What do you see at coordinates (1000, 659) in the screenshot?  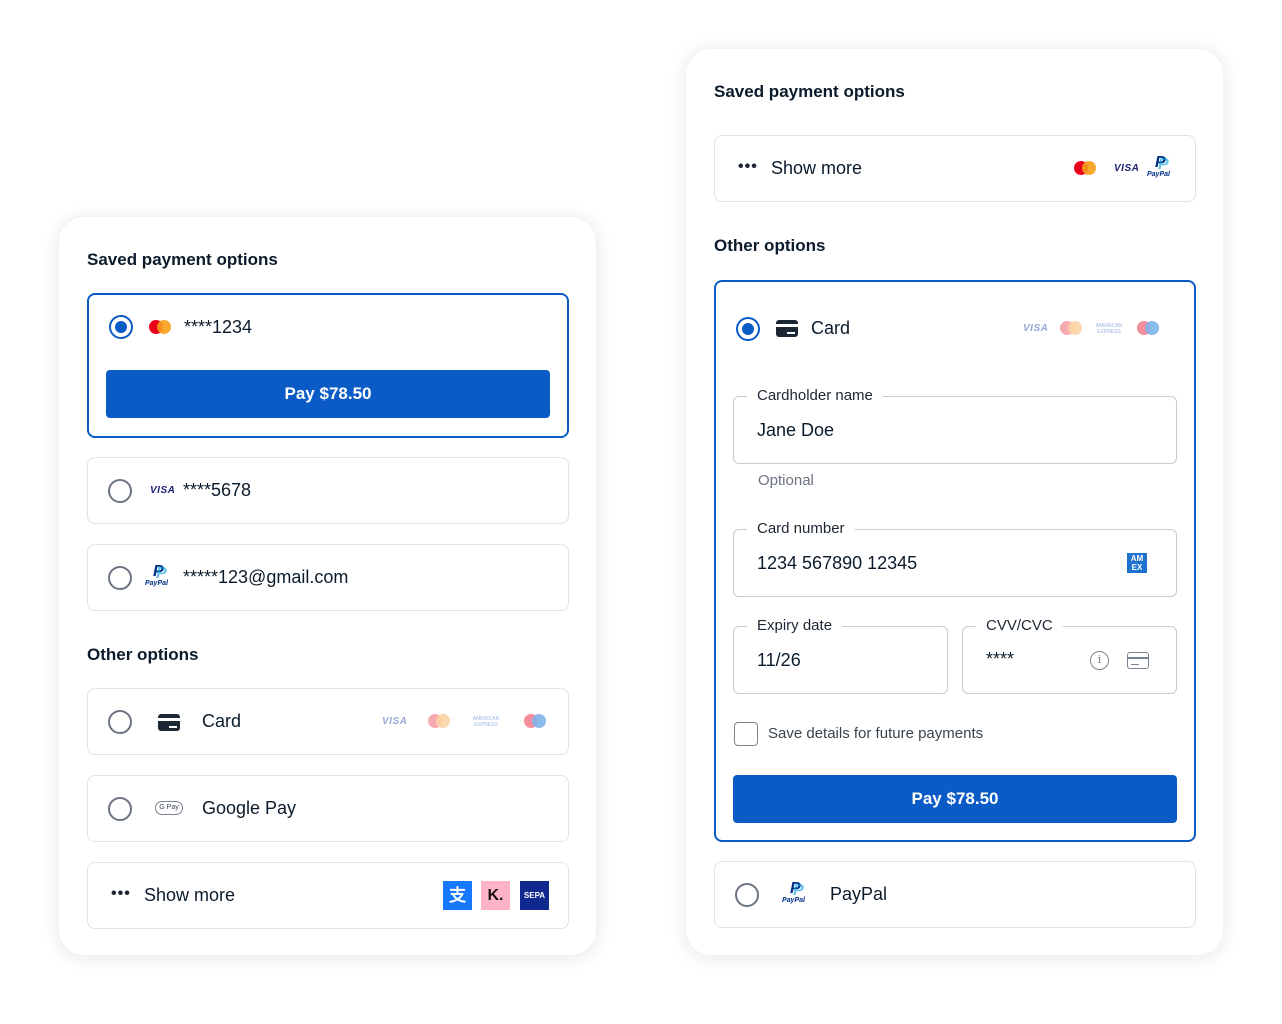 I see `cvc-value: ****` at bounding box center [1000, 659].